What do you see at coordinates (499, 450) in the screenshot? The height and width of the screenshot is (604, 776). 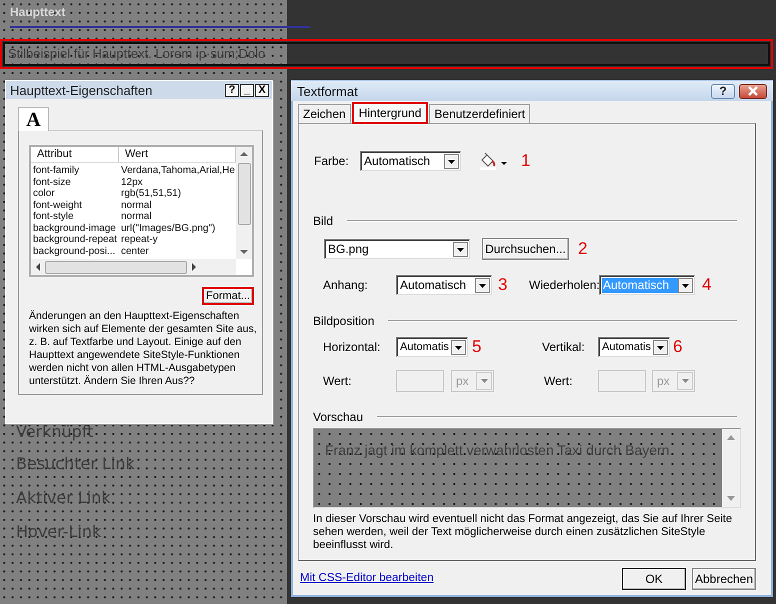 I see `preview-text: Franz jagt im komplett verwahrlosten Taxi durch Bayern.` at bounding box center [499, 450].